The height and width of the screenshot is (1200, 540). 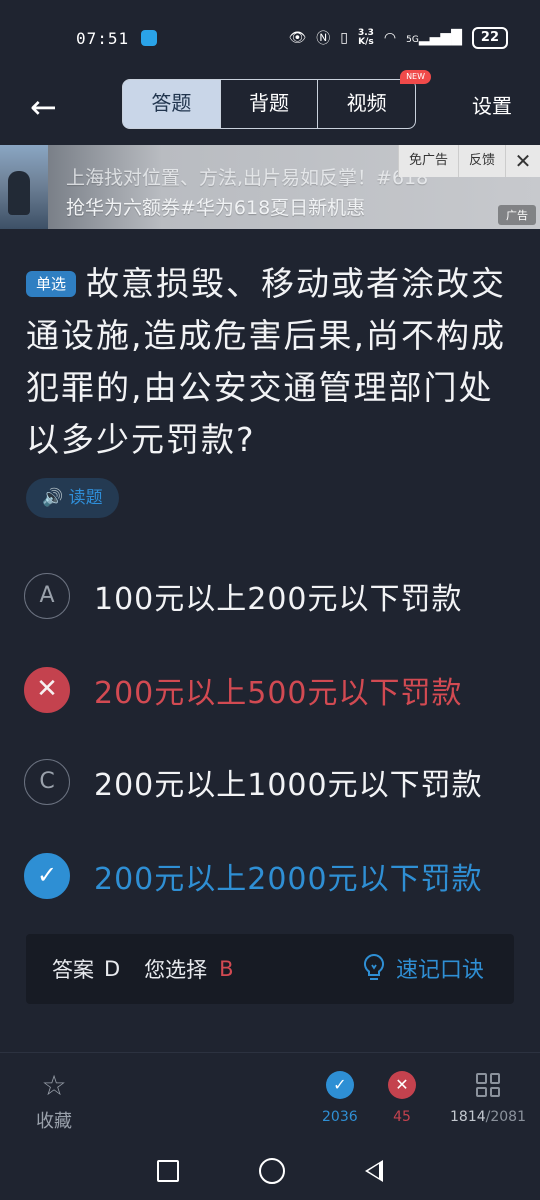 What do you see at coordinates (522, 161) in the screenshot?
I see `close-icon: ✕` at bounding box center [522, 161].